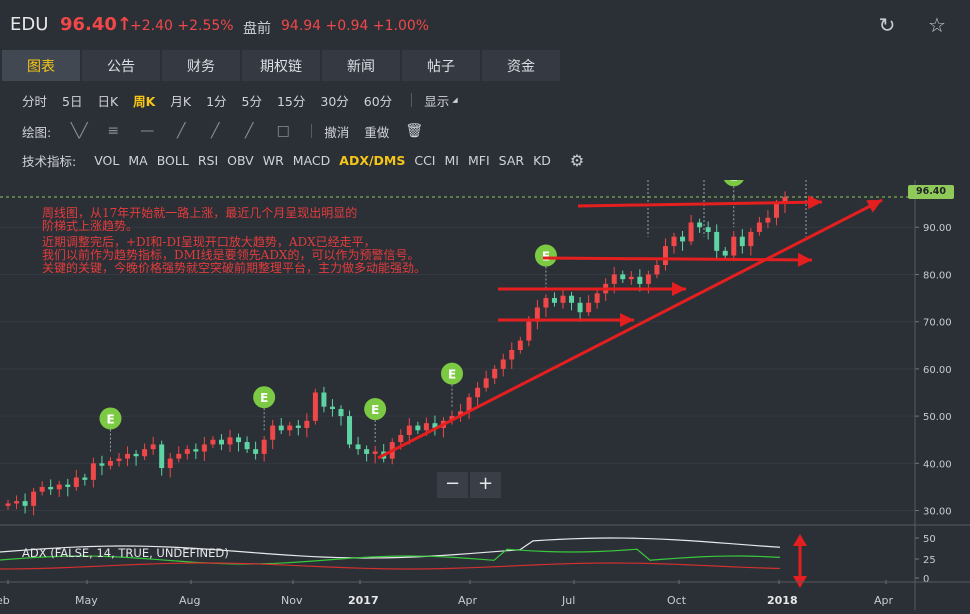 The height and width of the screenshot is (614, 970). What do you see at coordinates (208, 160) in the screenshot?
I see `indicator-rsi: RSI` at bounding box center [208, 160].